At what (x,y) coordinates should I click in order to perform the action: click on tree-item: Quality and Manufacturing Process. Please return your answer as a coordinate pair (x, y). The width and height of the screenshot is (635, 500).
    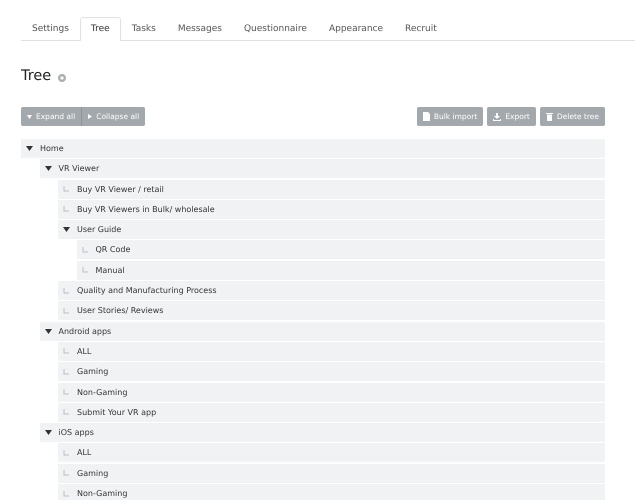
    Looking at the image, I should click on (331, 290).